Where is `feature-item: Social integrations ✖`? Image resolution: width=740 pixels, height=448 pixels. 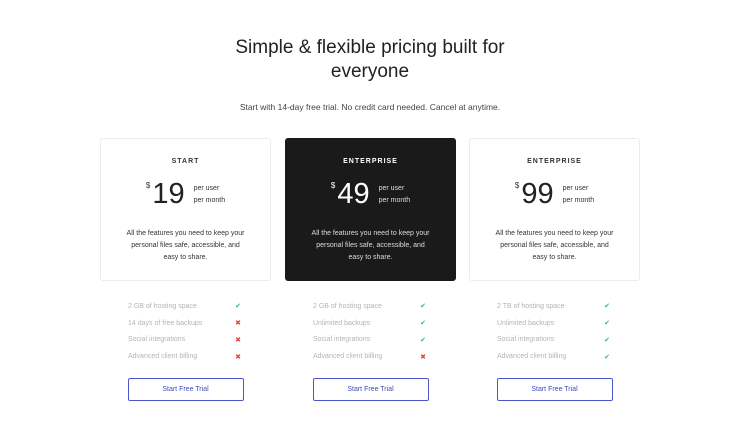
feature-item: Social integrations ✖ is located at coordinates (185, 340).